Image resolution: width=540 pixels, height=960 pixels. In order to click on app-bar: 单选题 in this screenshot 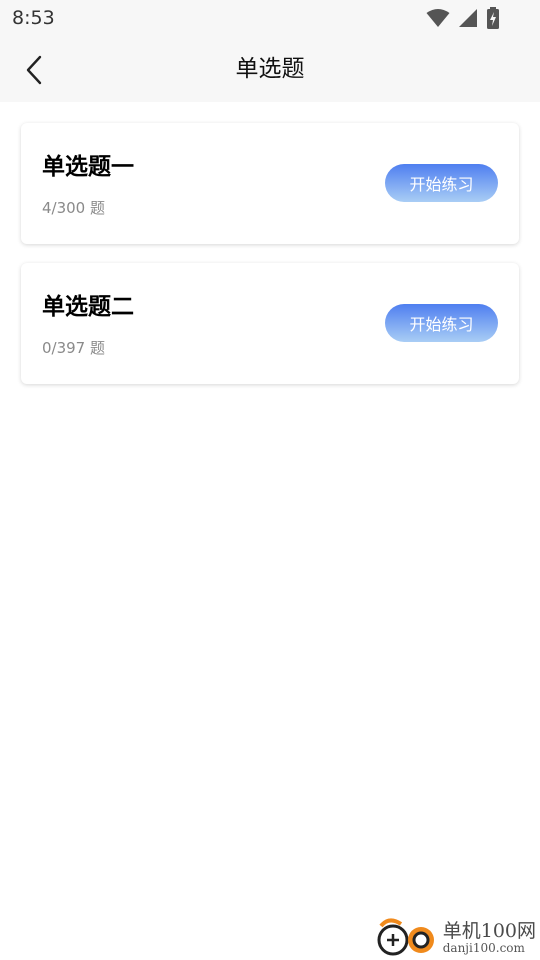, I will do `click(270, 70)`.